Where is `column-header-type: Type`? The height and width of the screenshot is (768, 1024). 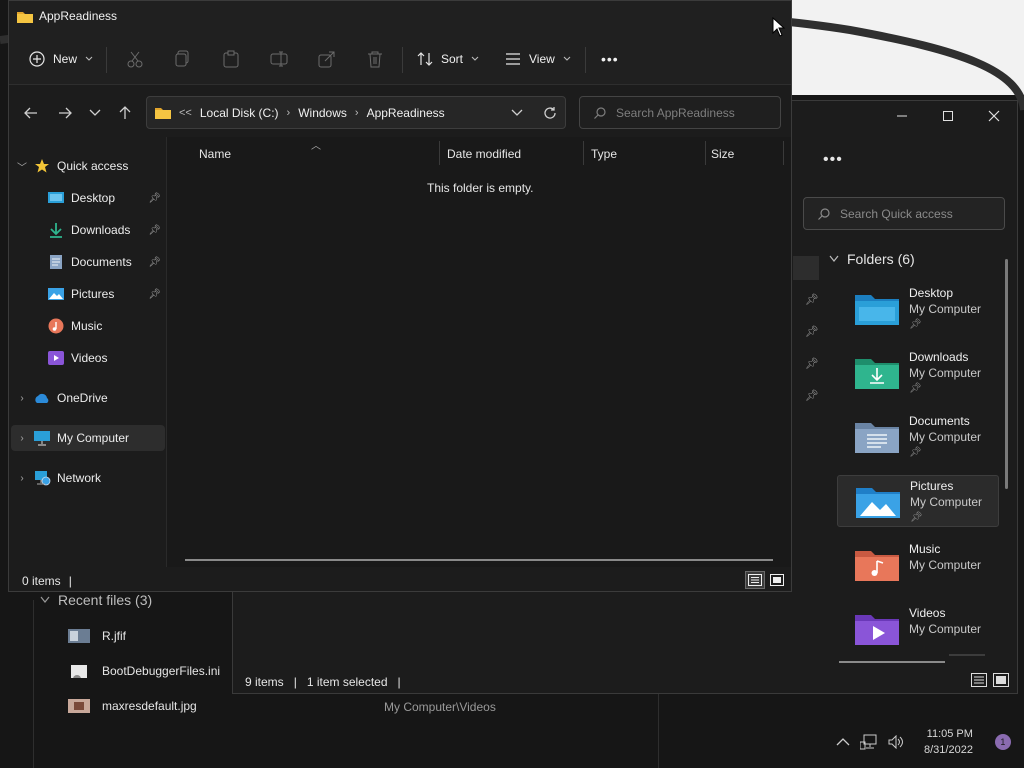
column-header-type: Type is located at coordinates (604, 154).